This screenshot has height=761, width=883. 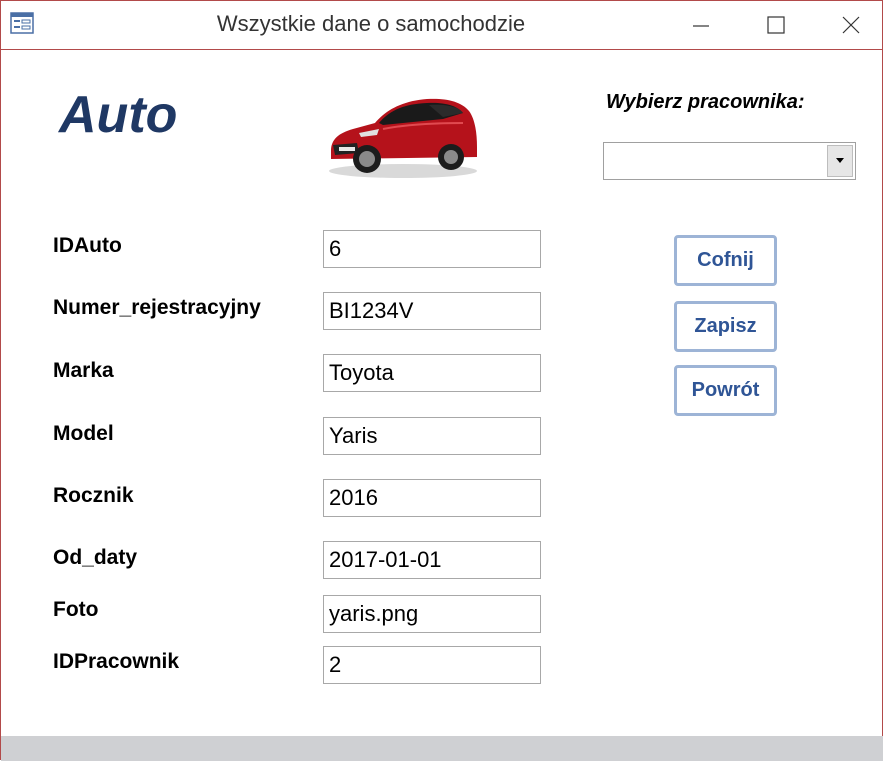 I want to click on close-button, so click(x=849, y=25).